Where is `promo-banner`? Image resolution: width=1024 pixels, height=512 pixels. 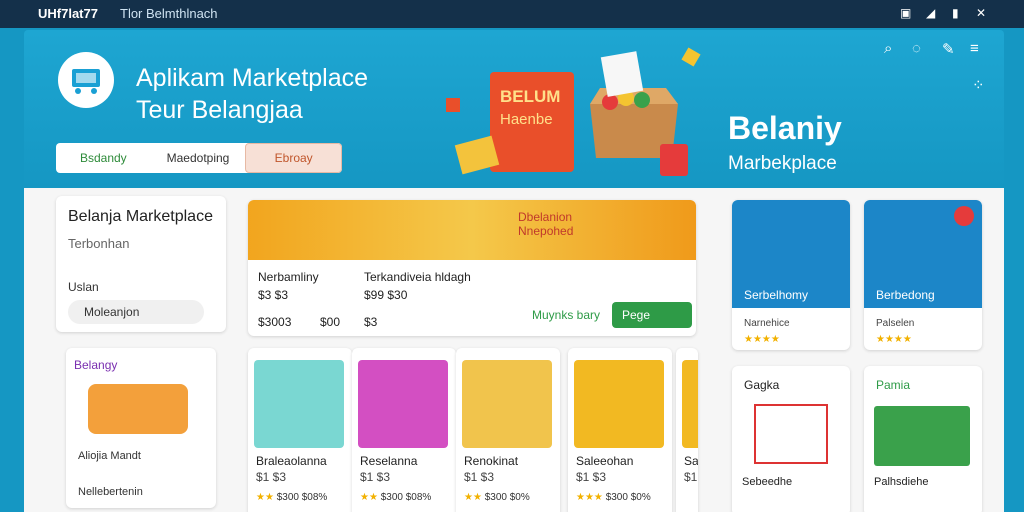 promo-banner is located at coordinates (472, 230).